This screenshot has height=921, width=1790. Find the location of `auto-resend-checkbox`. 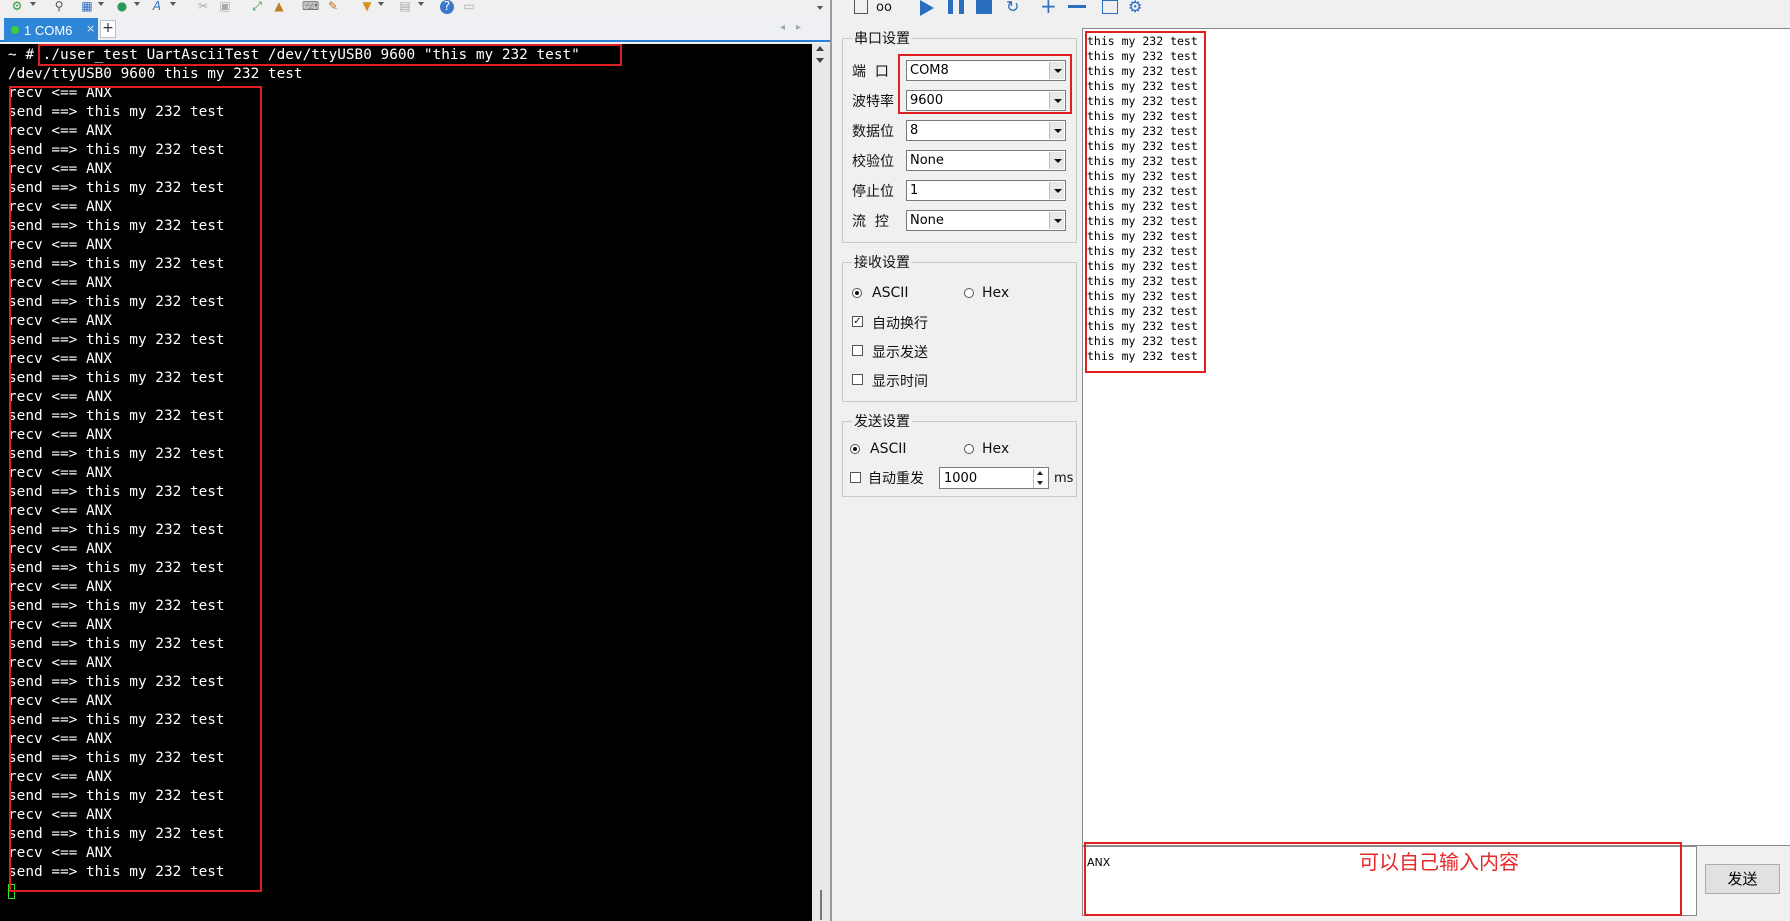

auto-resend-checkbox is located at coordinates (855, 477).